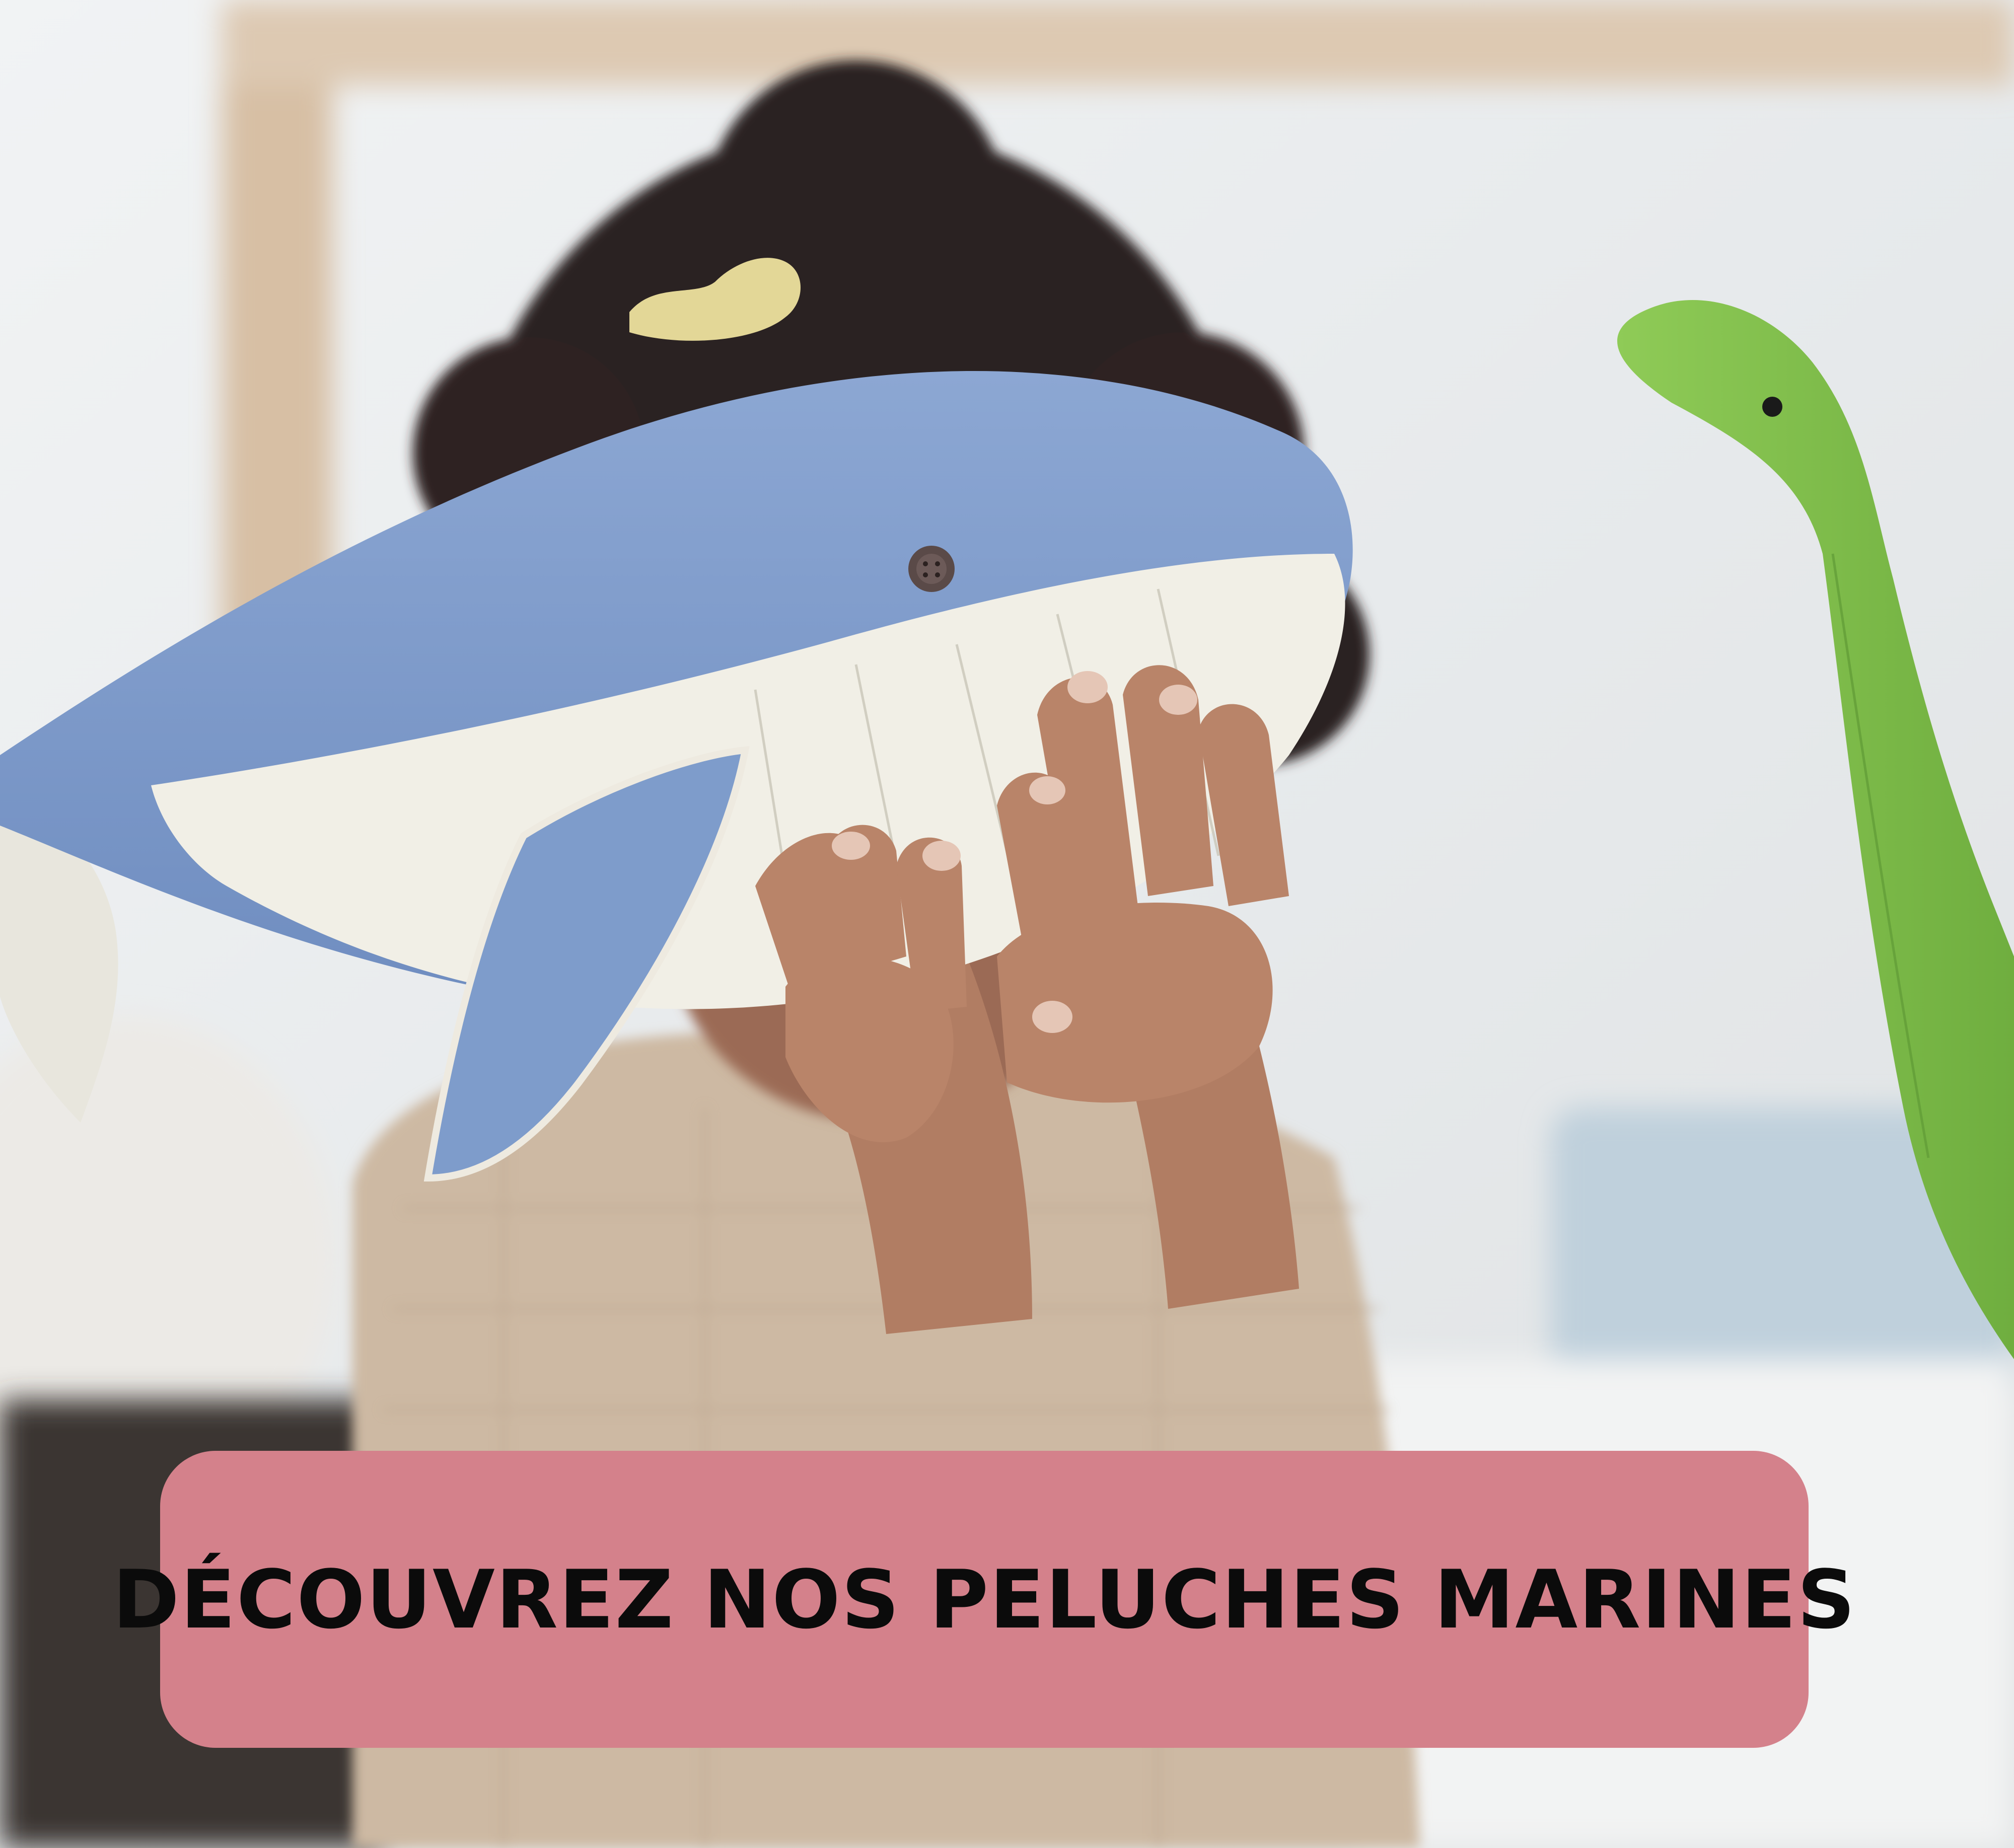 The height and width of the screenshot is (1848, 2014). What do you see at coordinates (1772, 407) in the screenshot?
I see `dinosaur-eye` at bounding box center [1772, 407].